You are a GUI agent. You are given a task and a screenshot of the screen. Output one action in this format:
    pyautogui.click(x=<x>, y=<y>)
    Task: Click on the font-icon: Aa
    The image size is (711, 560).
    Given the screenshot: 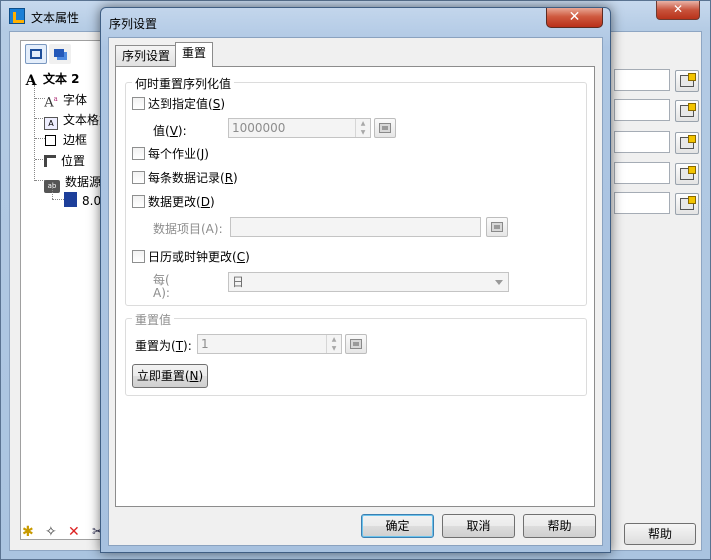 What is the action you would take?
    pyautogui.click(x=51, y=102)
    